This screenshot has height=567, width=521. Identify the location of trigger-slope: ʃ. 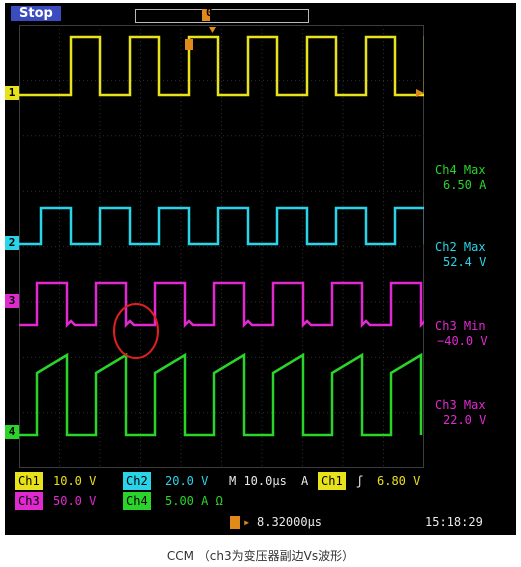
(360, 481).